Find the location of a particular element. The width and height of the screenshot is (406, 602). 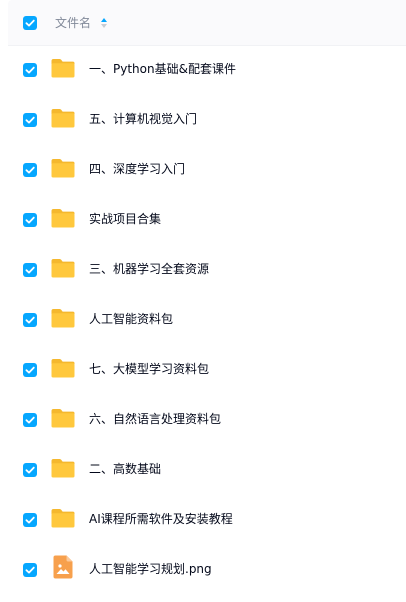

image-file-icon is located at coordinates (63, 567).